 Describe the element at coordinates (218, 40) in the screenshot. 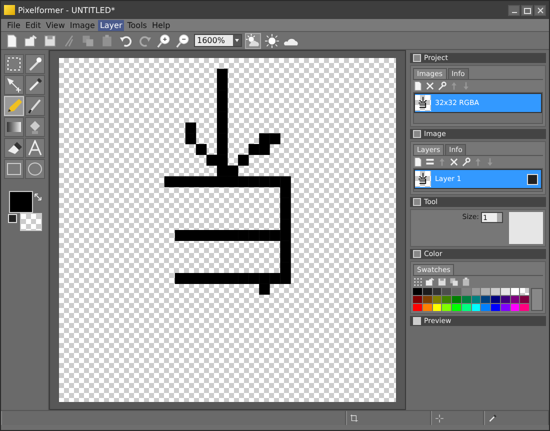

I see `zoom-dropdown: 1600%` at that location.